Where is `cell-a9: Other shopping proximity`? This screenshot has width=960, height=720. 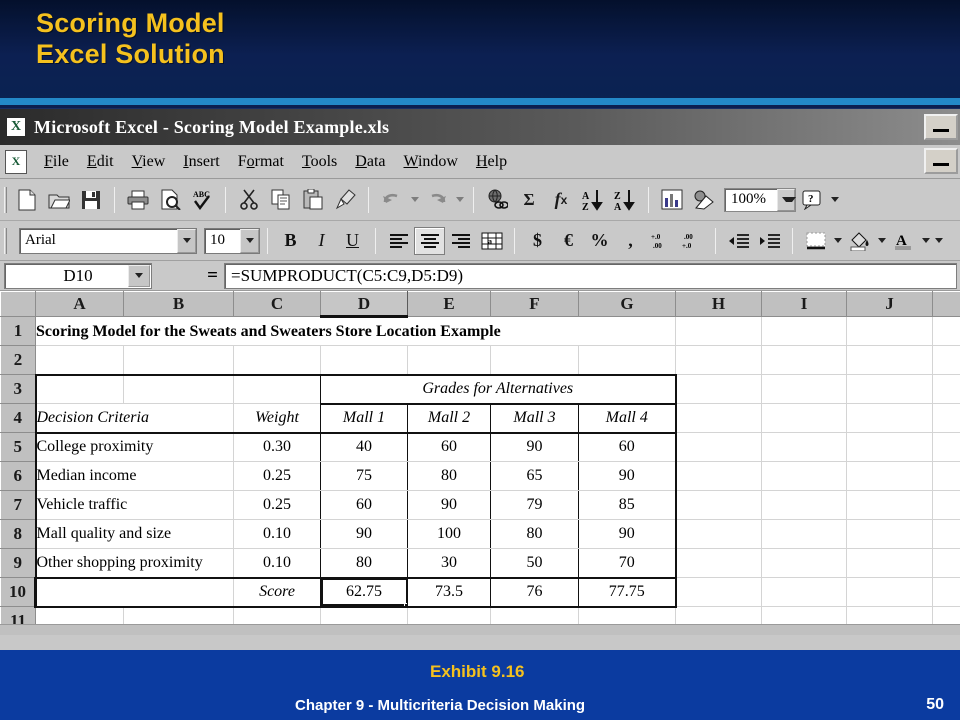 cell-a9: Other shopping proximity is located at coordinates (134, 563).